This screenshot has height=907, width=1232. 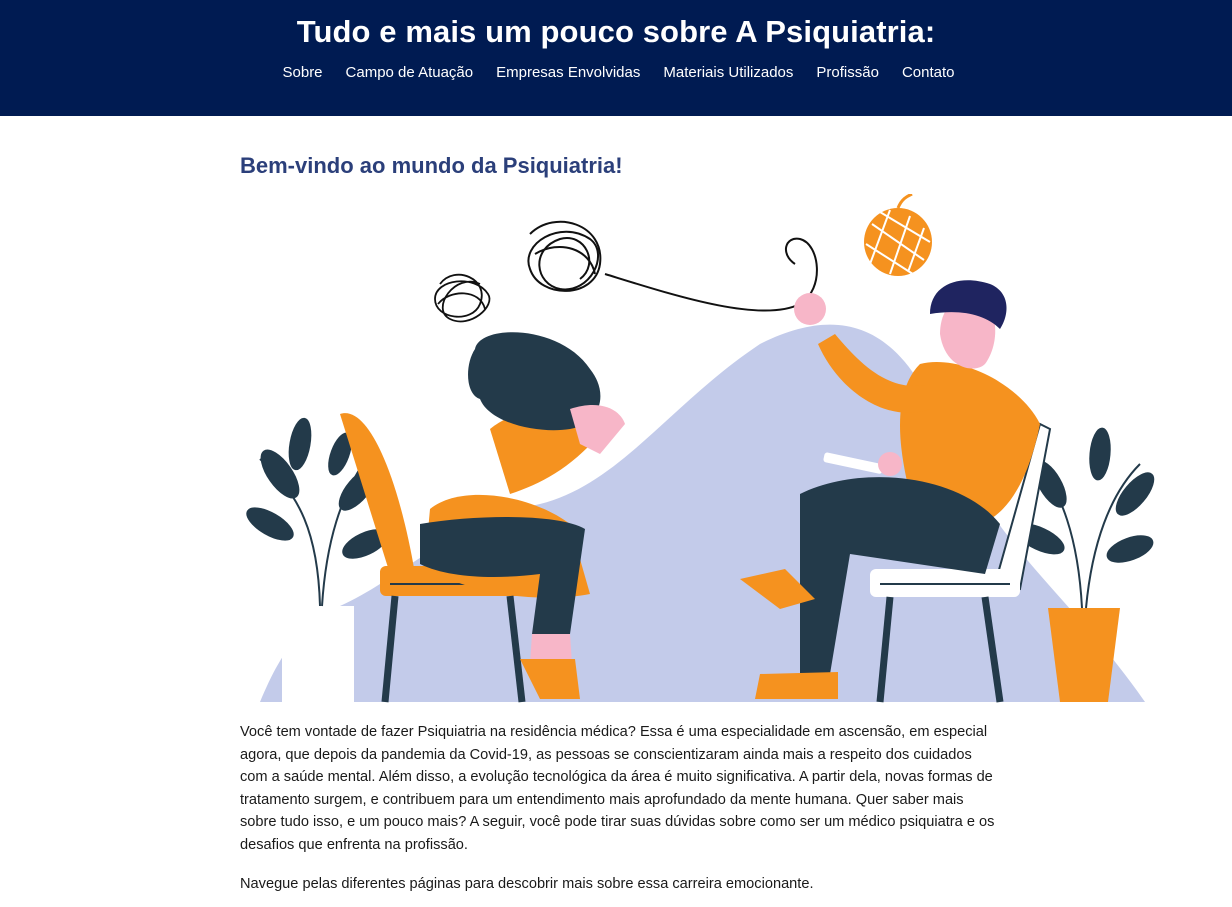 I want to click on nav-link-sobre: Sobre, so click(x=303, y=72).